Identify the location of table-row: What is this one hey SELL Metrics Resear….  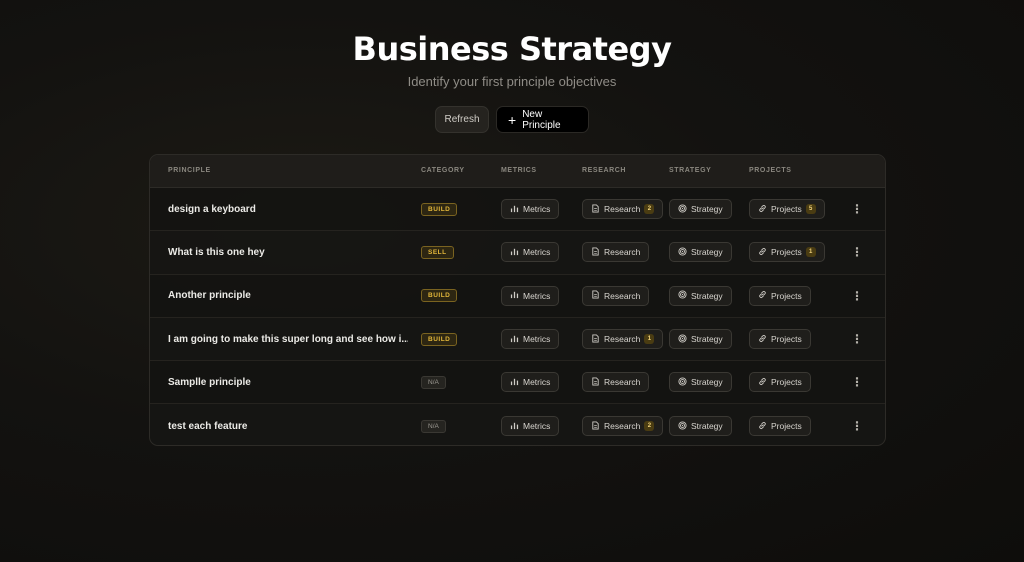
(517, 253).